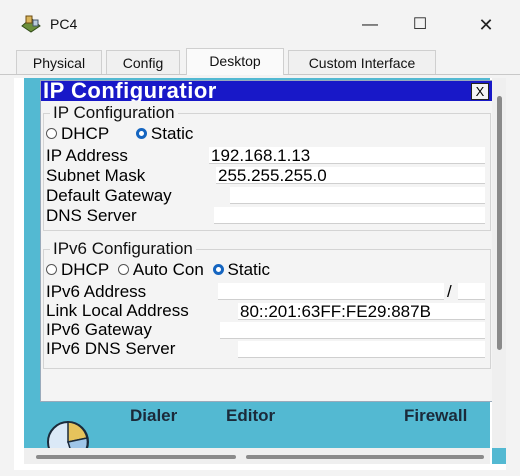 This screenshot has height=476, width=520. What do you see at coordinates (85, 269) in the screenshot?
I see `ipv6-dhcp-label: DHCP` at bounding box center [85, 269].